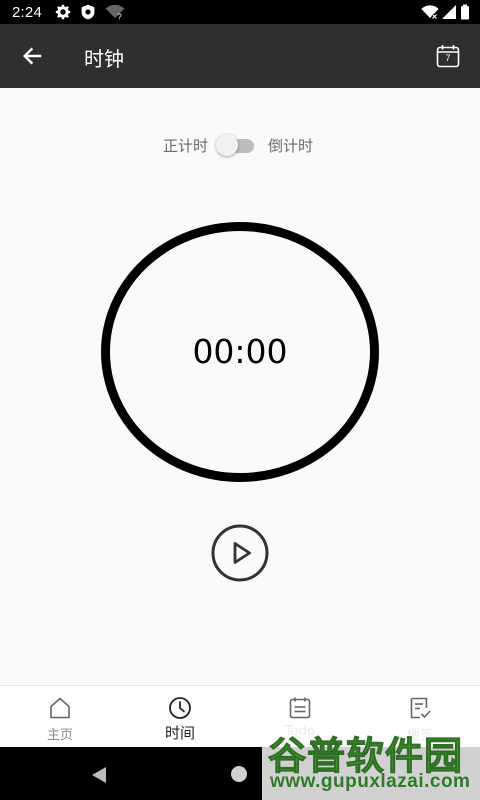 The height and width of the screenshot is (800, 480). What do you see at coordinates (239, 774) in the screenshot?
I see `home-circle-icon` at bounding box center [239, 774].